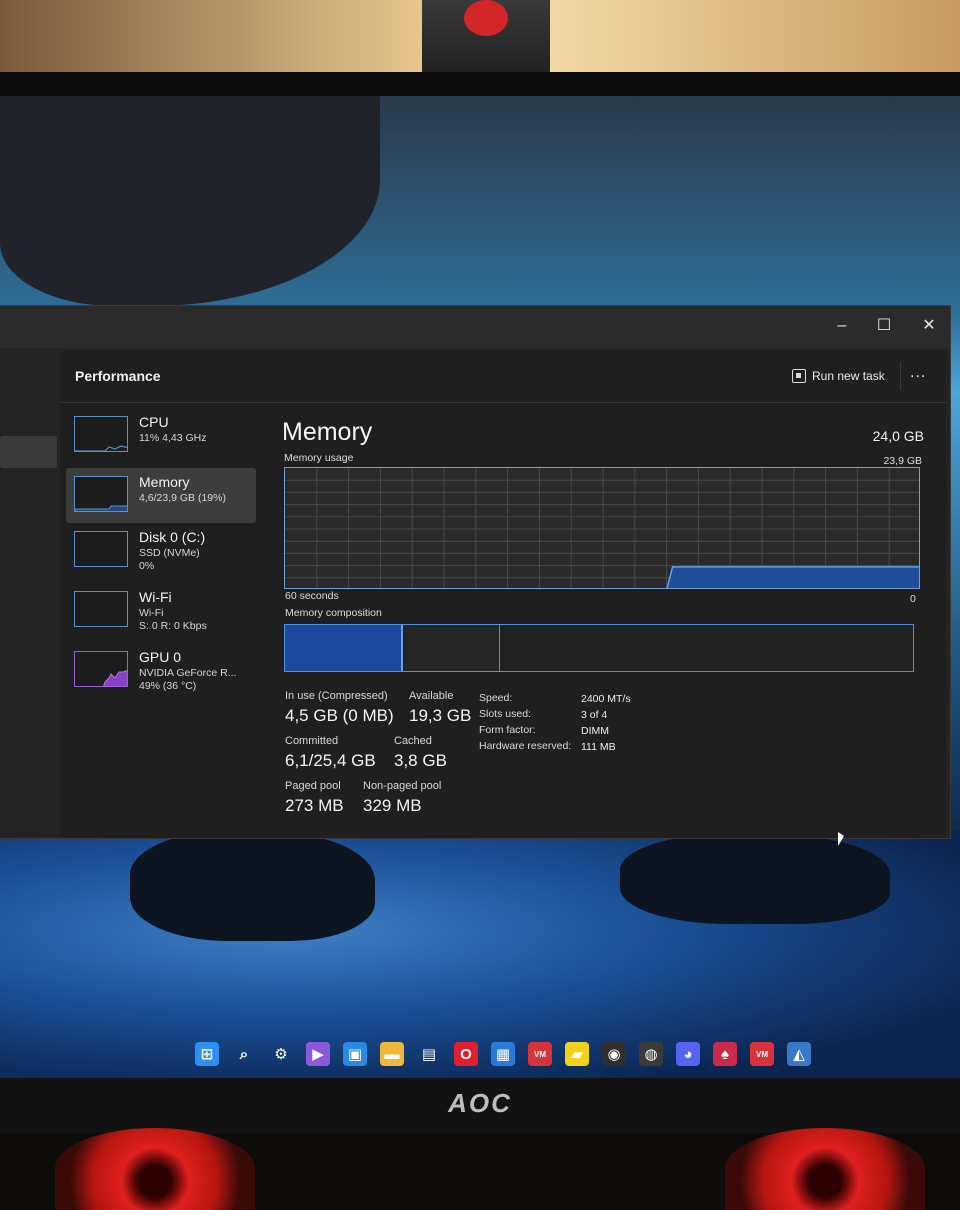 Image resolution: width=960 pixels, height=1210 pixels. What do you see at coordinates (505, 714) in the screenshot?
I see `slots-used-label: Slots used:` at bounding box center [505, 714].